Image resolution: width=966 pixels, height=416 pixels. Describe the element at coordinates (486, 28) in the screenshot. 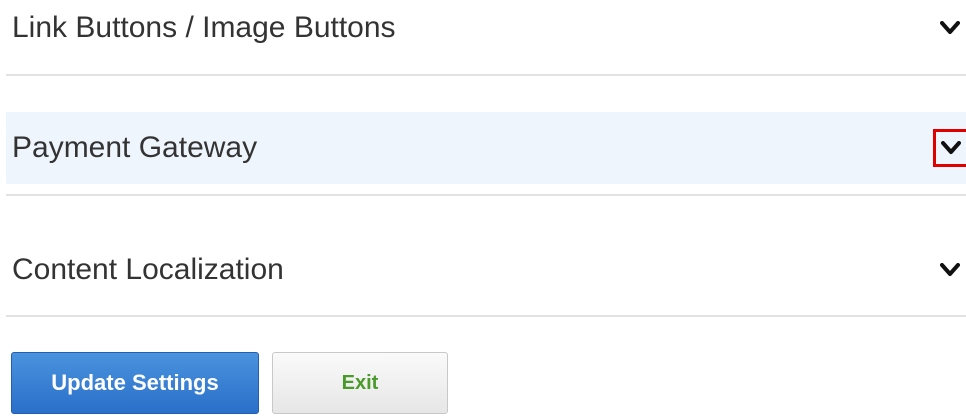

I see `section-link-buttons-header: Link Buttons / Image Buttons` at that location.